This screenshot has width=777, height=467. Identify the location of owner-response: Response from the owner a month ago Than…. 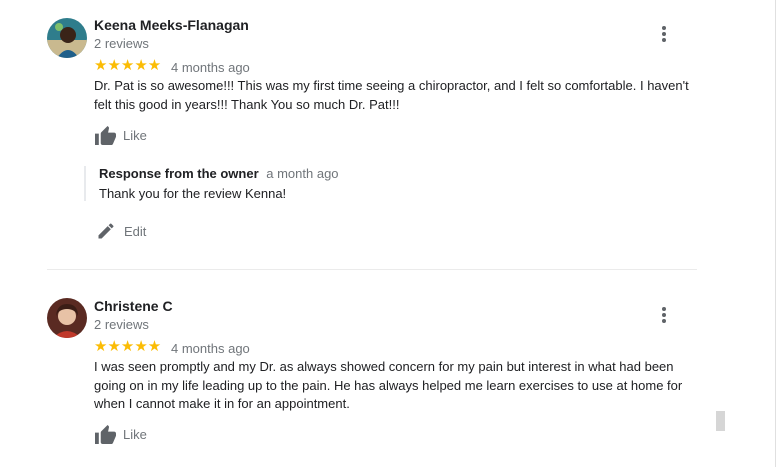
(391, 183).